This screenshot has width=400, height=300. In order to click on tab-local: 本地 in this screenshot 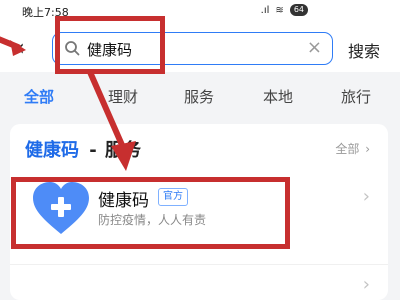, I will do `click(278, 96)`.